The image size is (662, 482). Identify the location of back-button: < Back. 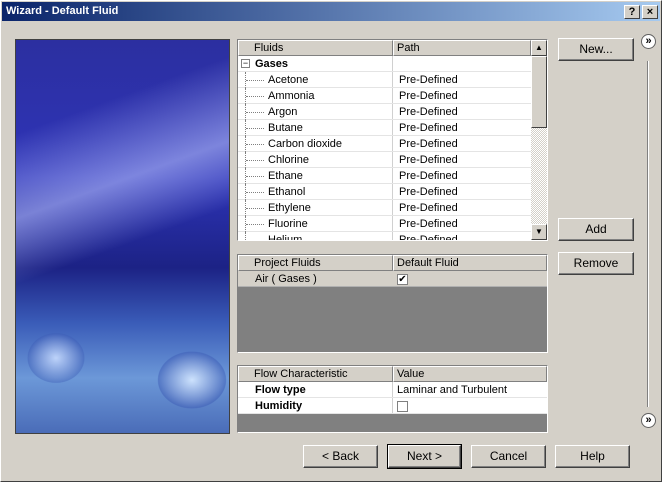
(340, 456).